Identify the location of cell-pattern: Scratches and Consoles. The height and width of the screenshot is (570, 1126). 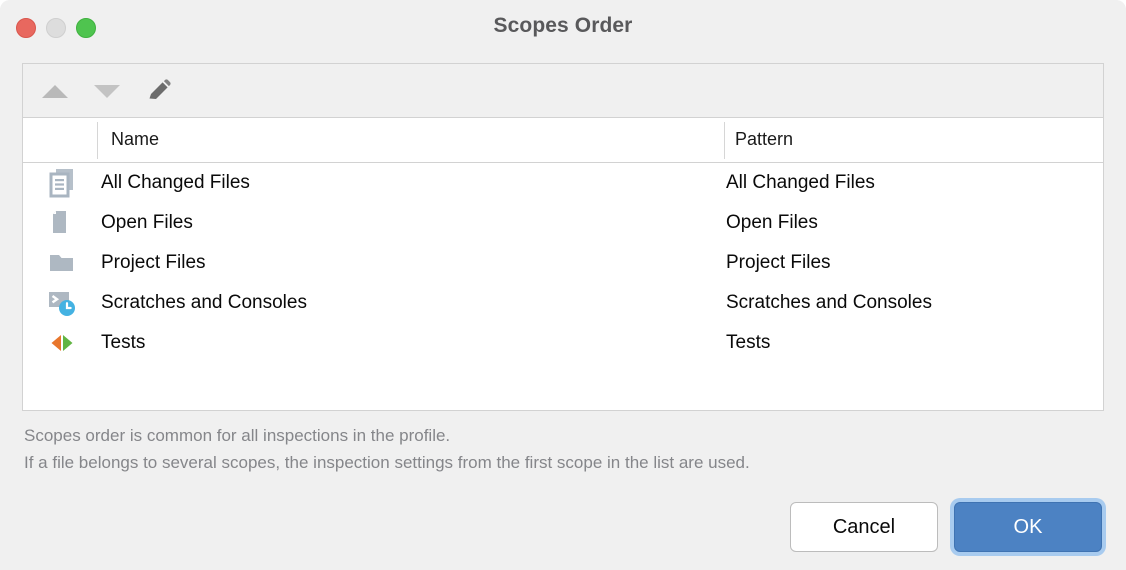
(829, 302).